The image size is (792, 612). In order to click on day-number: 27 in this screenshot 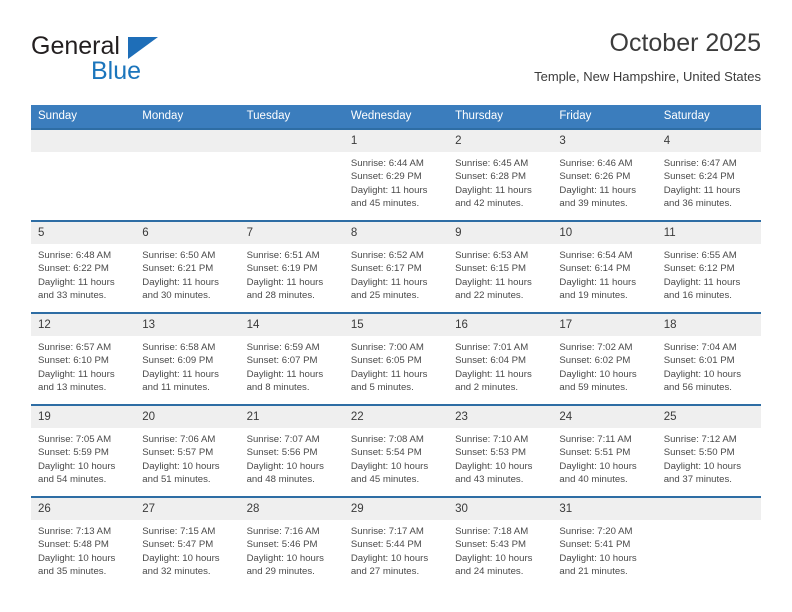, I will do `click(187, 509)`.